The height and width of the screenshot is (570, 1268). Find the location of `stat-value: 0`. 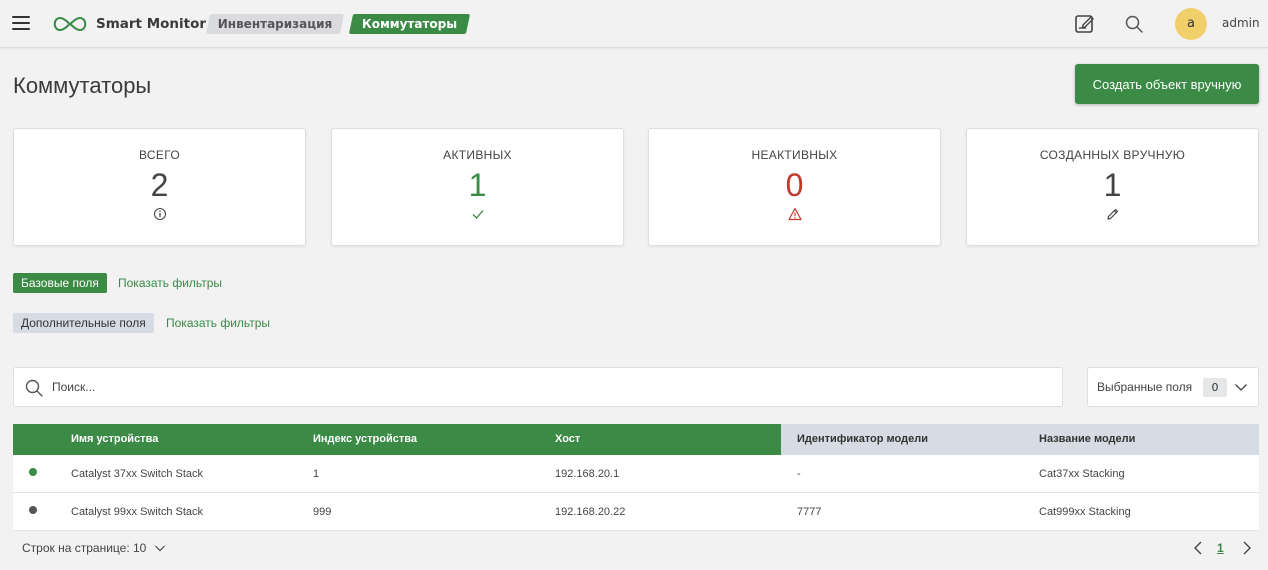

stat-value: 0 is located at coordinates (794, 185).